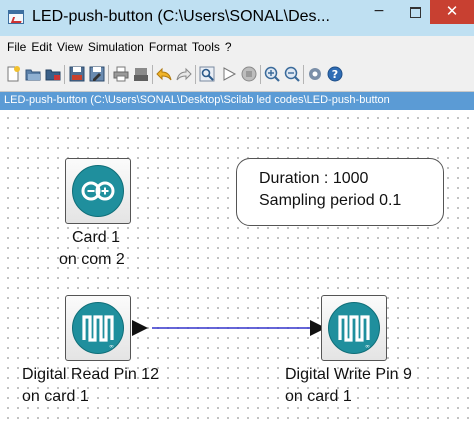 This screenshot has width=474, height=424. I want to click on output-port, so click(140, 328).